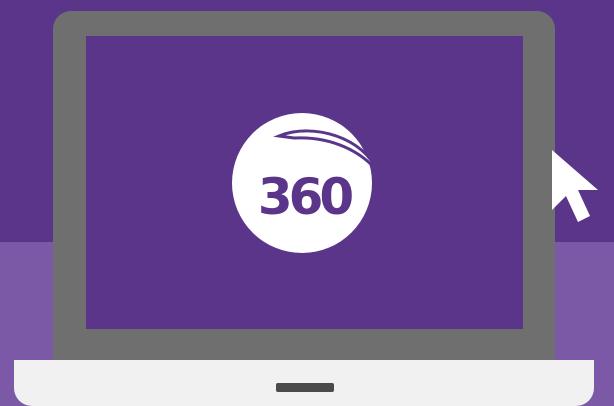 The height and width of the screenshot is (406, 614). Describe the element at coordinates (575, 186) in the screenshot. I see `cursor-arrow` at that location.